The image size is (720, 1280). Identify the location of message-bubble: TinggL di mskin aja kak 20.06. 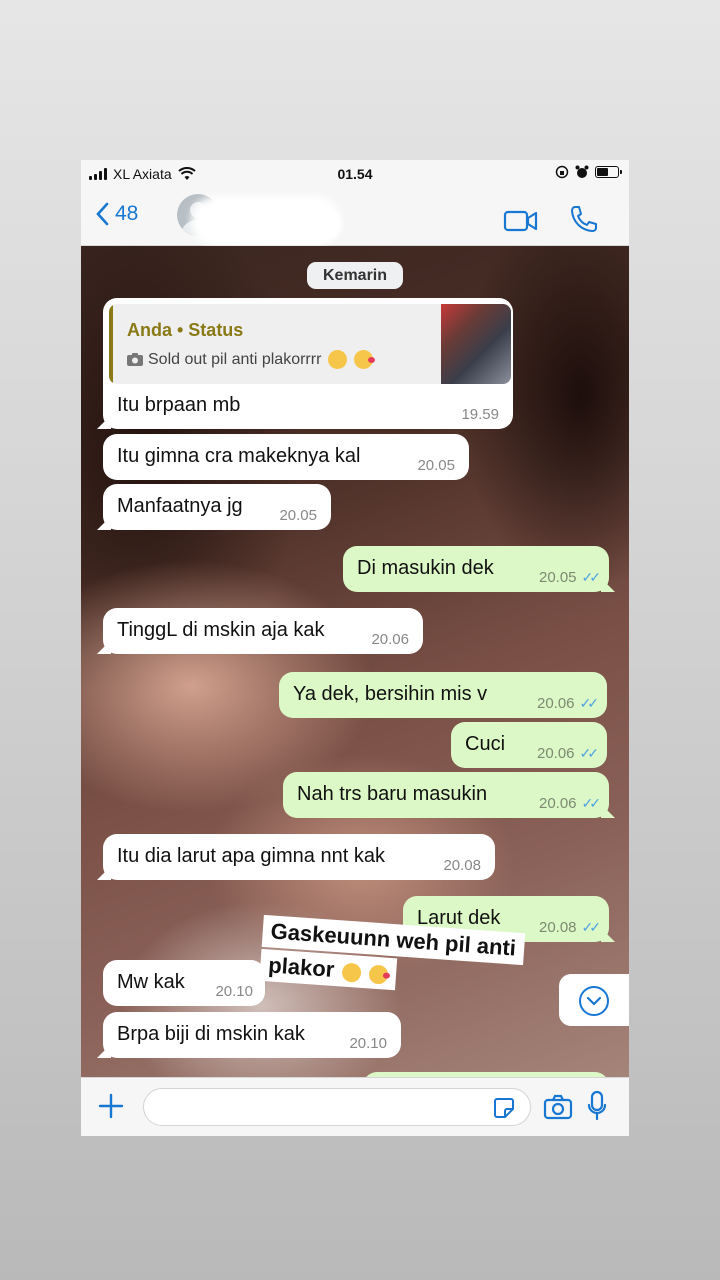
(263, 631).